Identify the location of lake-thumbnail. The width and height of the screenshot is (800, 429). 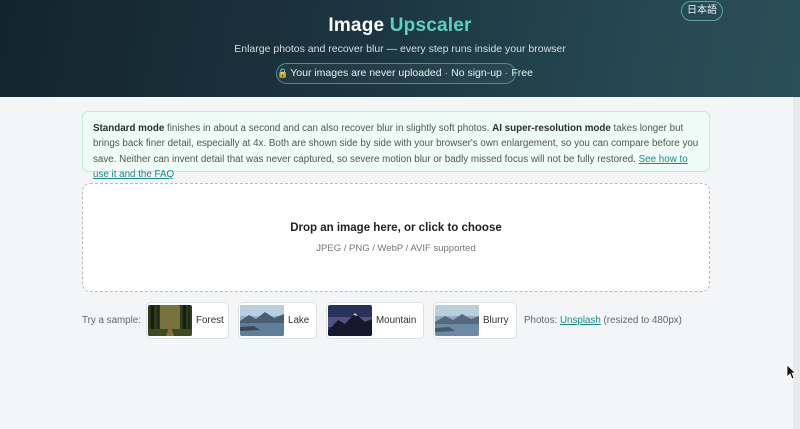
(262, 320).